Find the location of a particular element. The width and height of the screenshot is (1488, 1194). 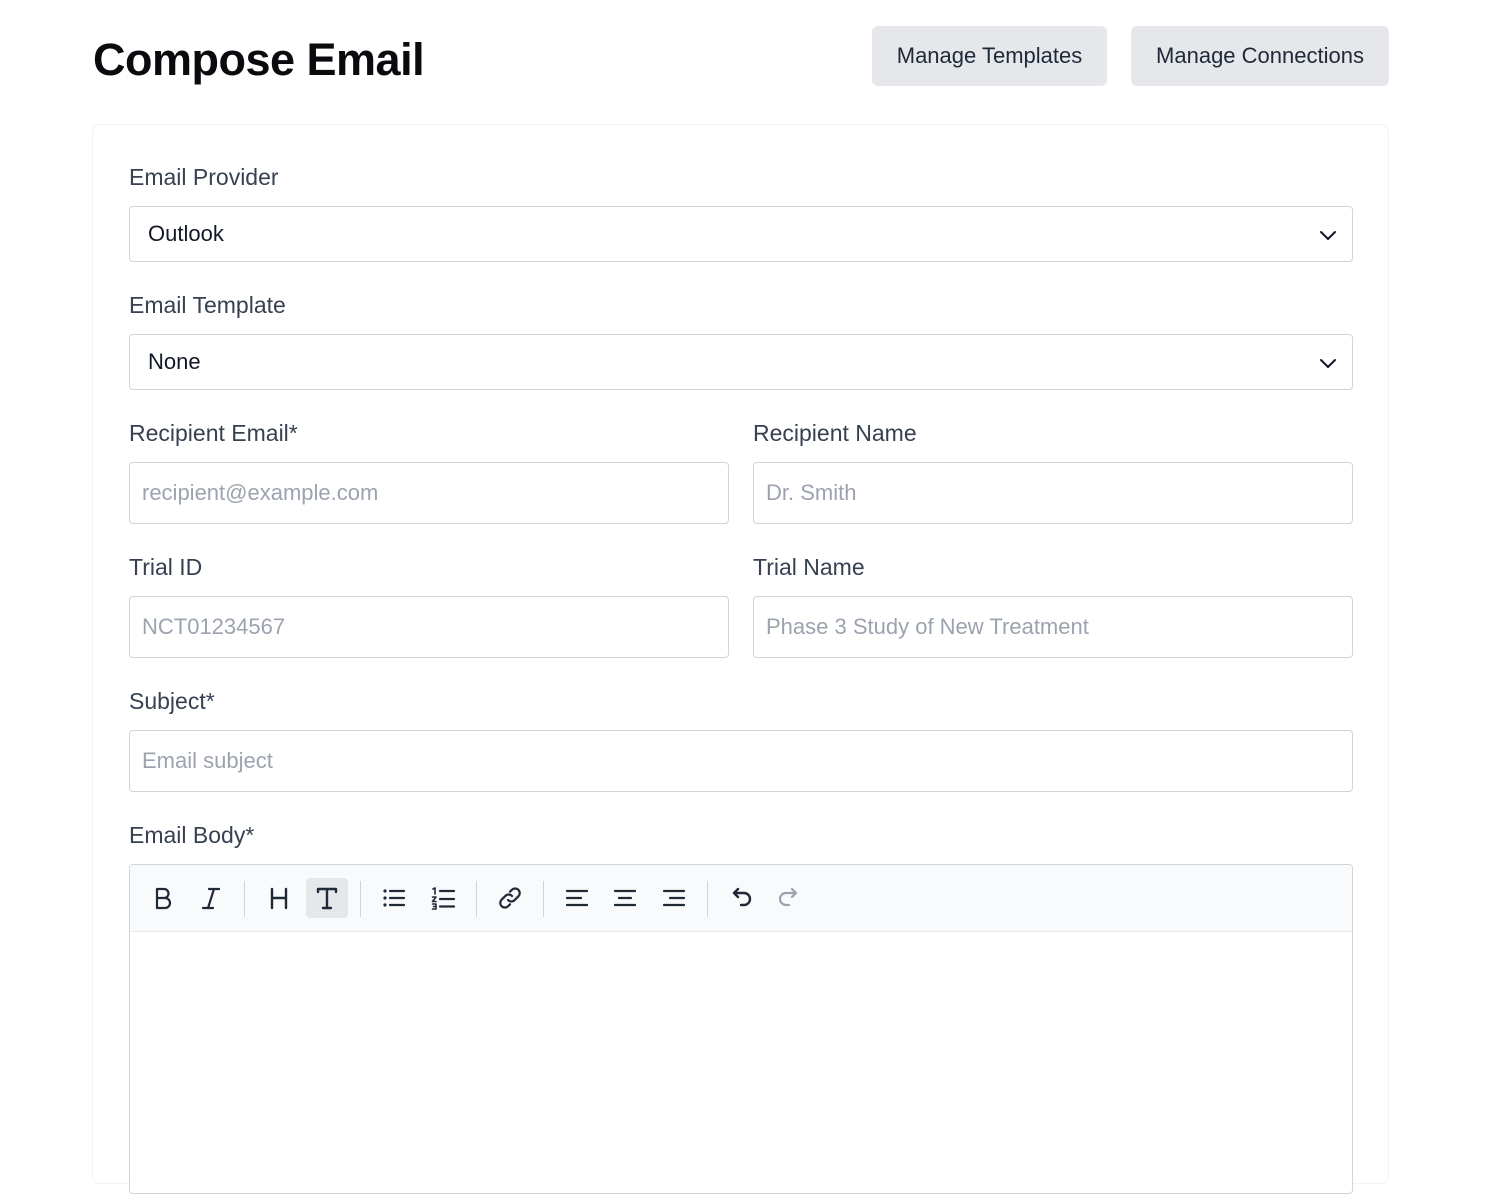

redo-button is located at coordinates (789, 898).